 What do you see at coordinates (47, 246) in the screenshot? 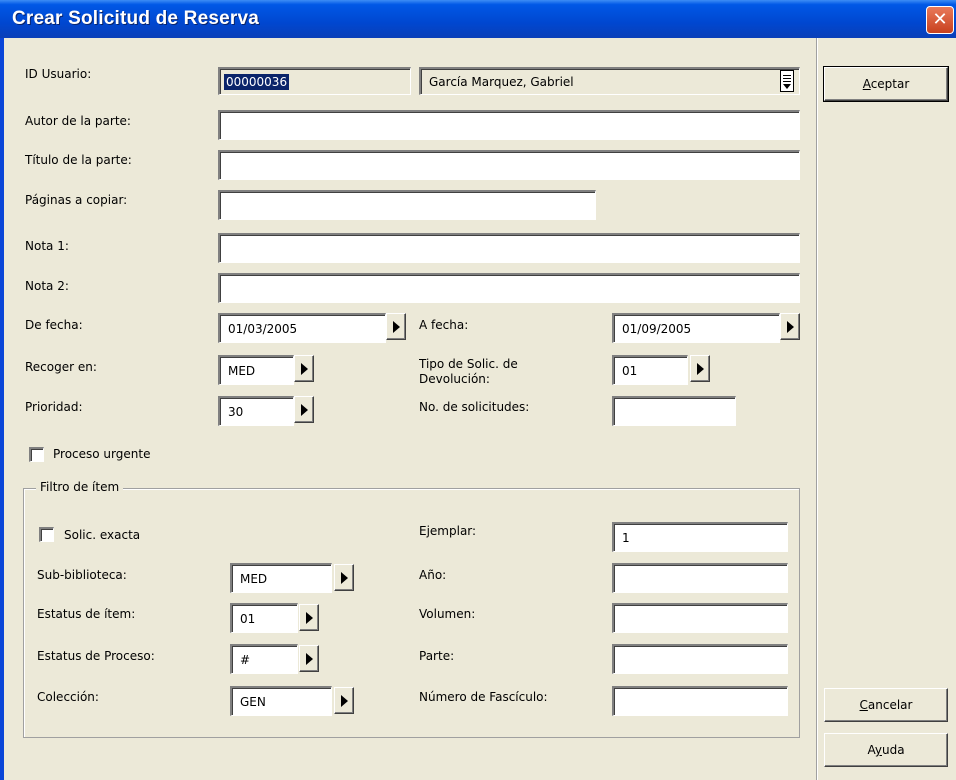
I see `nota1-label: Nota 1:` at bounding box center [47, 246].